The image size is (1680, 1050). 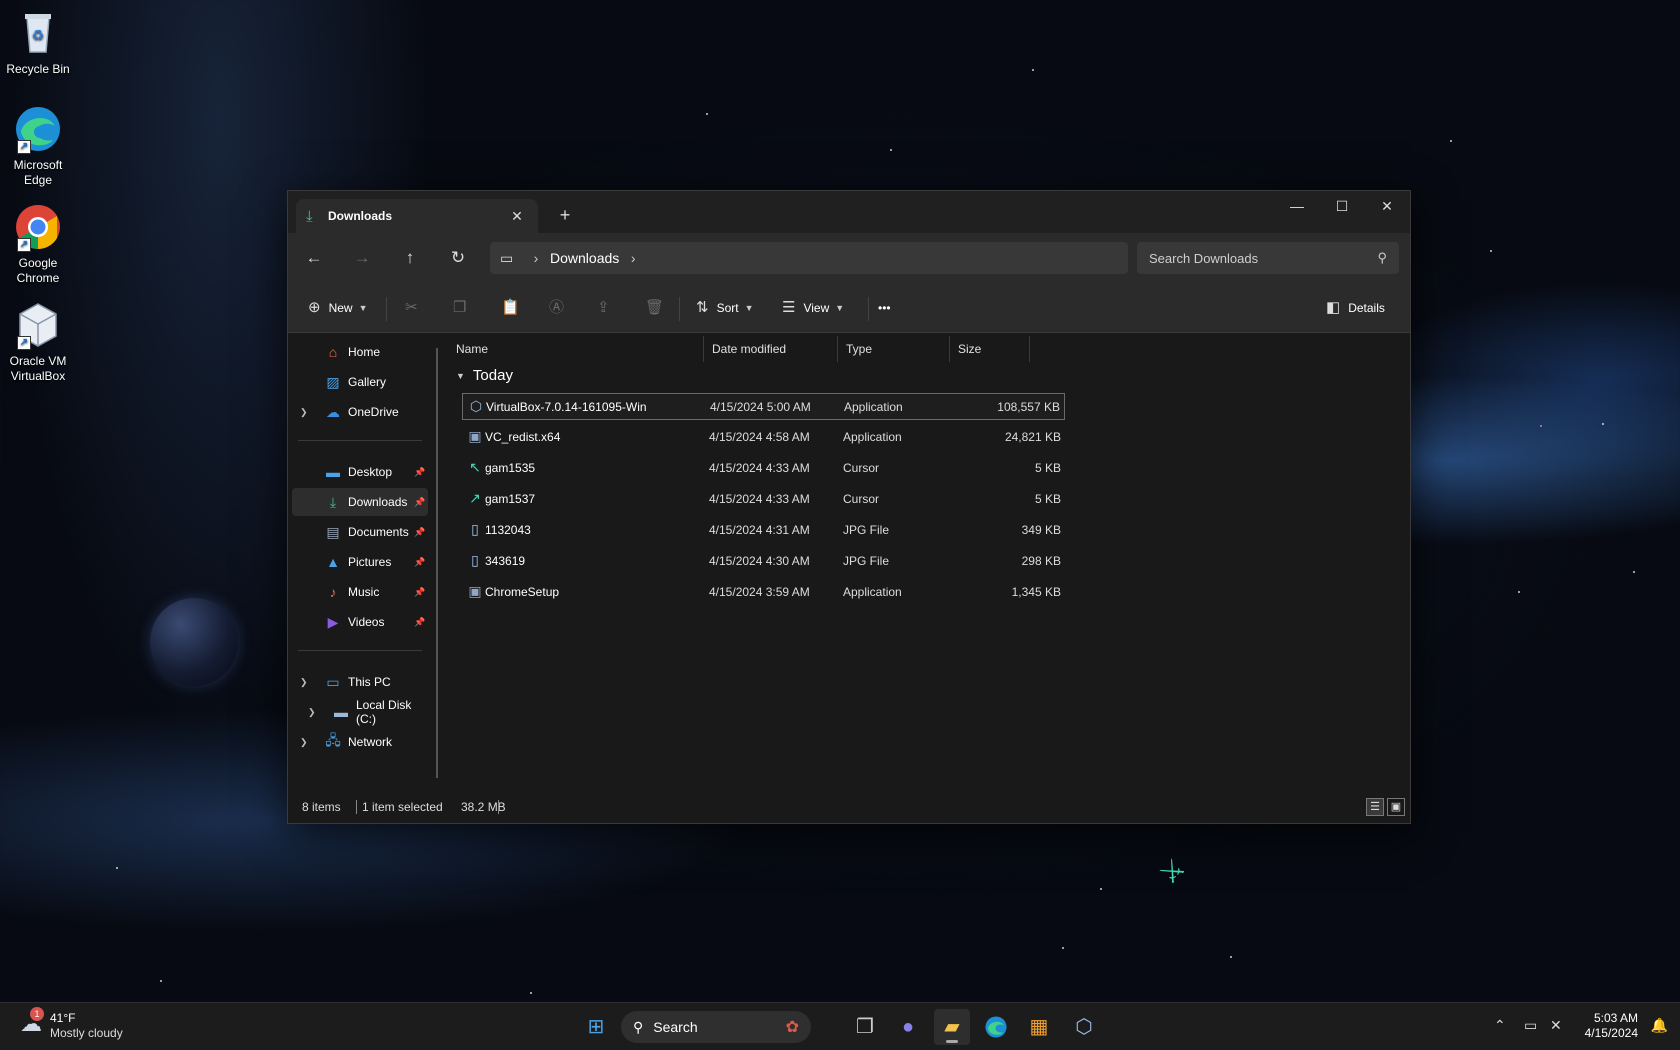 What do you see at coordinates (1375, 807) in the screenshot?
I see `details-view-button: ☰` at bounding box center [1375, 807].